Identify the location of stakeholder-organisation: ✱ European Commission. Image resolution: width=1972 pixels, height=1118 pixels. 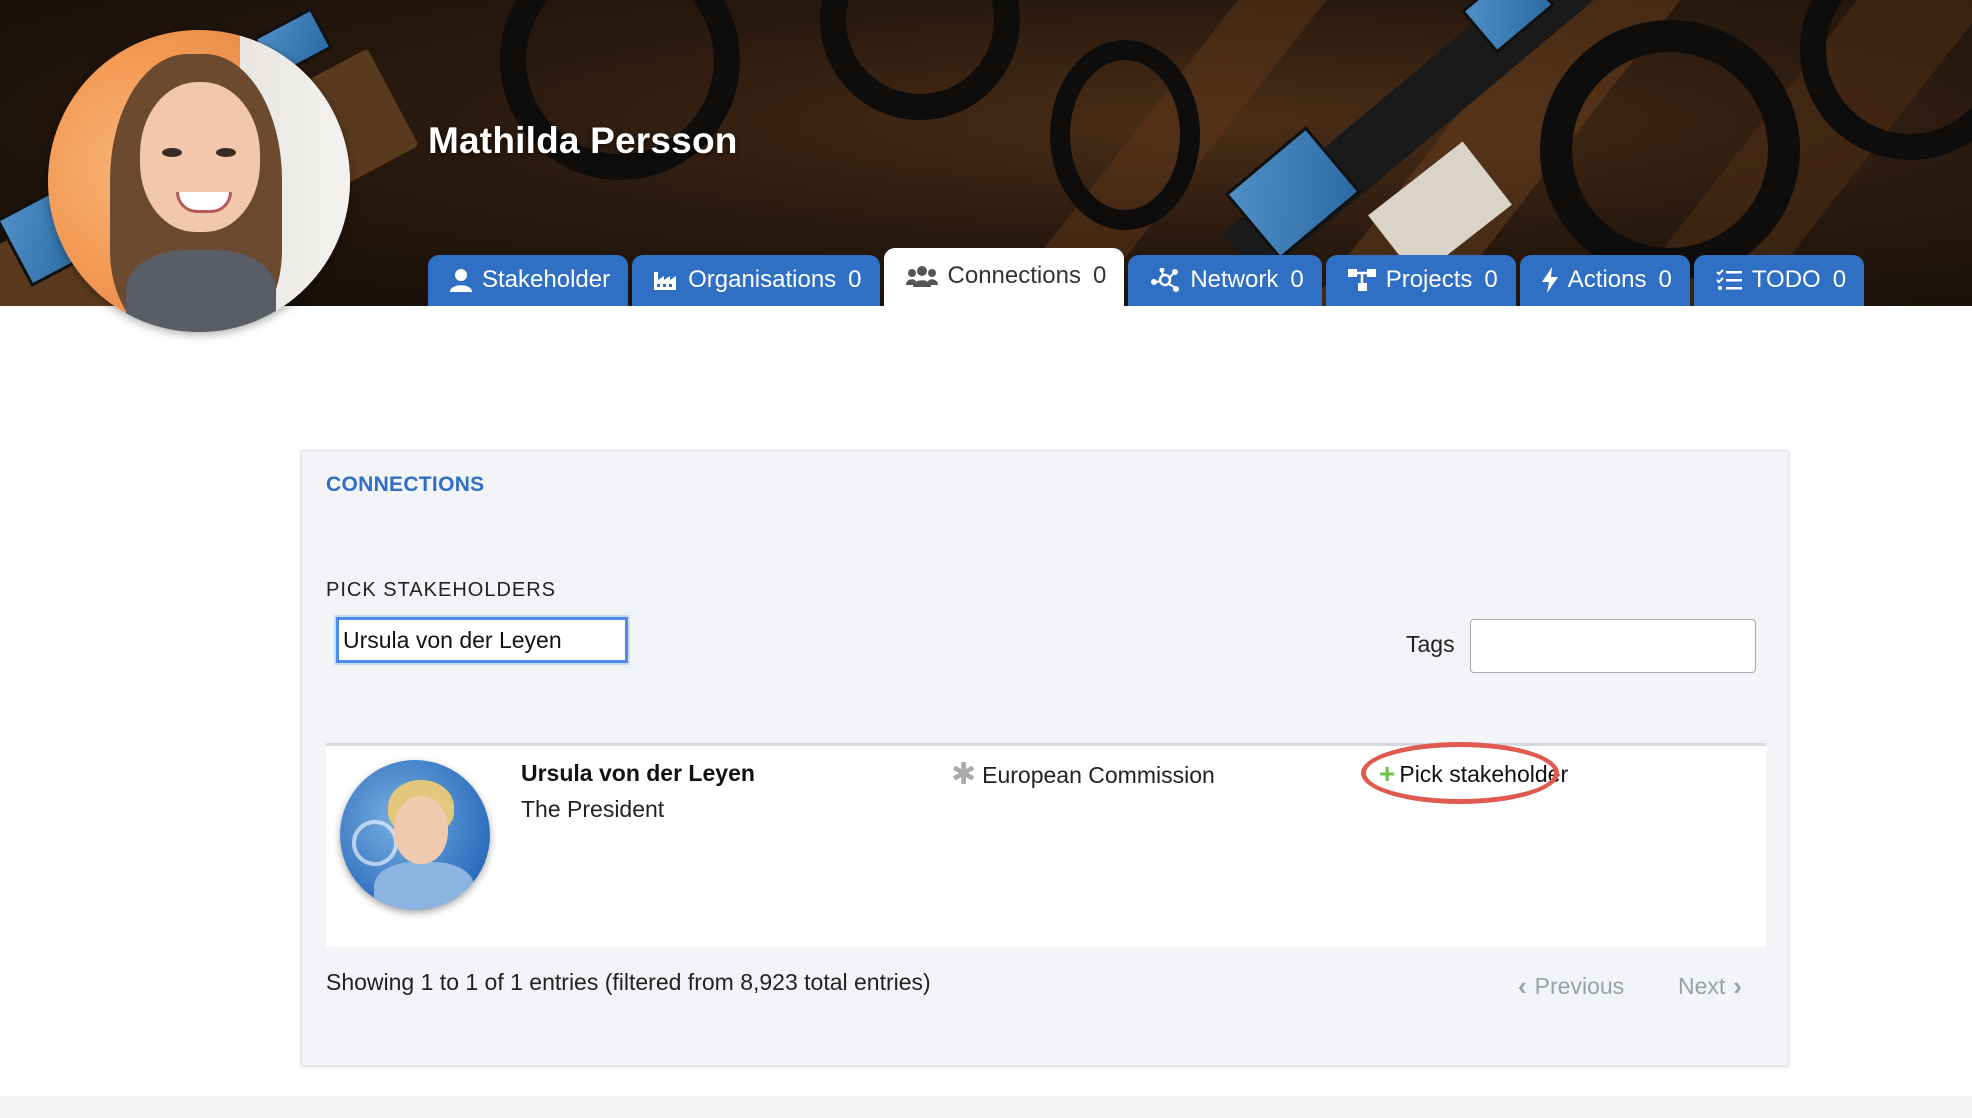
(1083, 775).